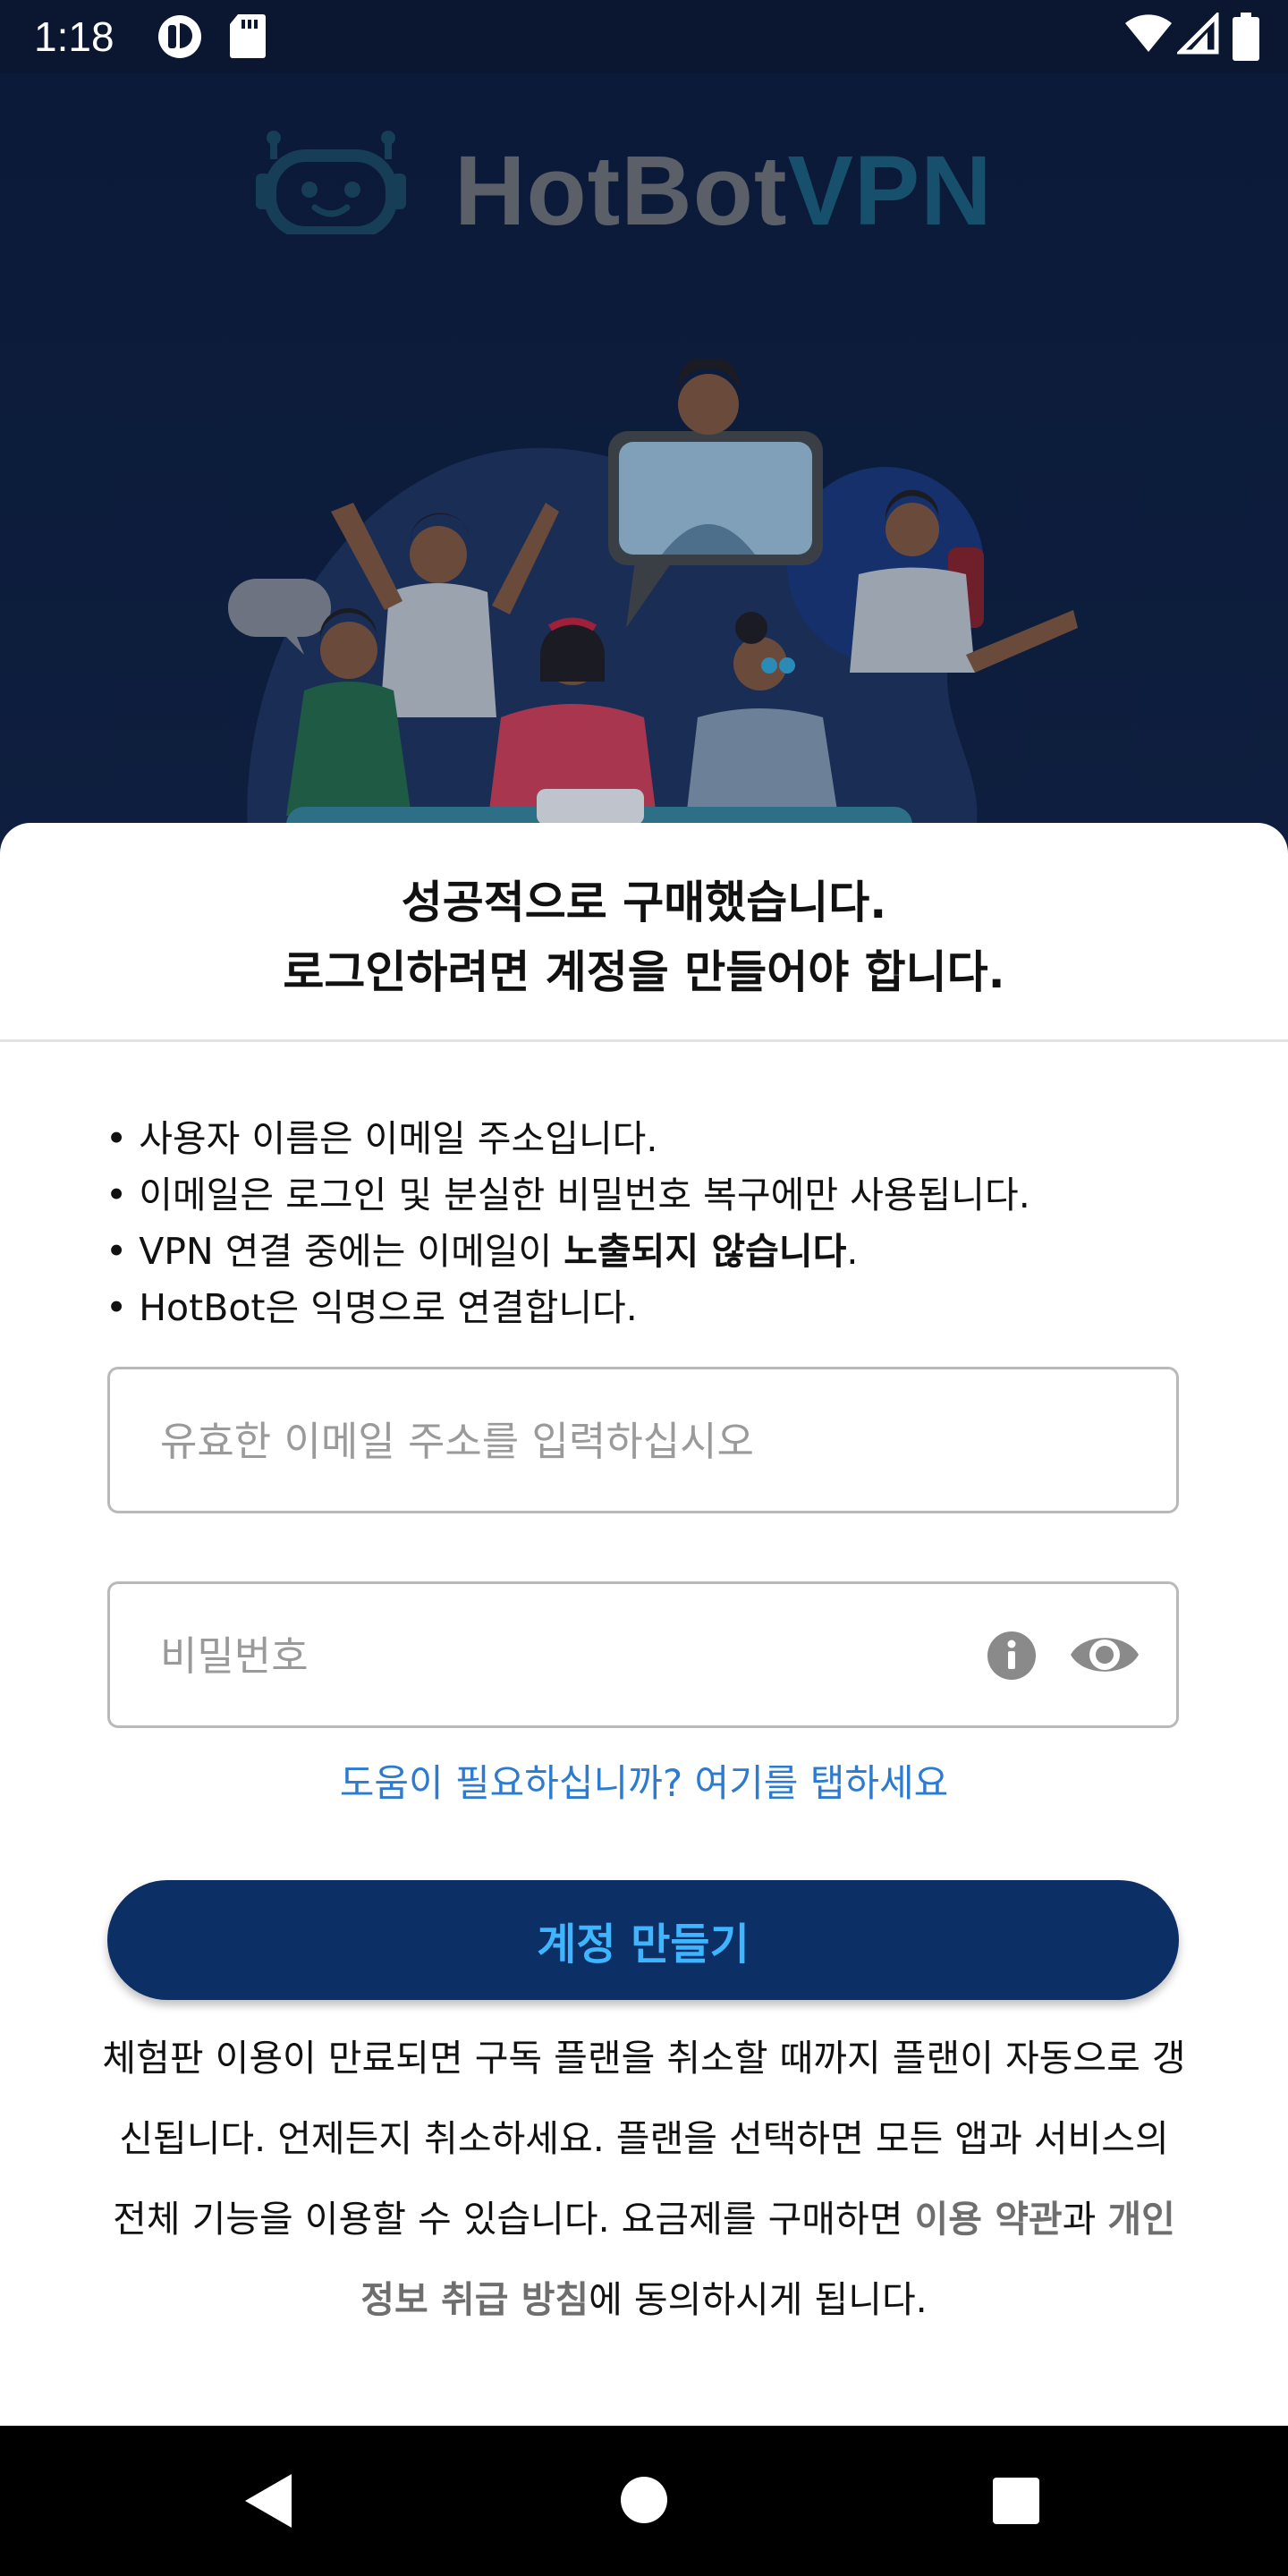  Describe the element at coordinates (248, 36) in the screenshot. I see `sd-card-icon` at that location.